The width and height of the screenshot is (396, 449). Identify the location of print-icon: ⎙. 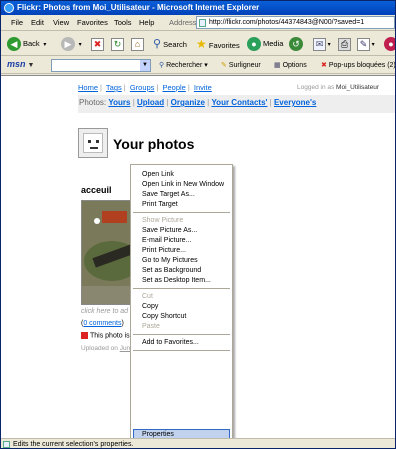
(344, 44).